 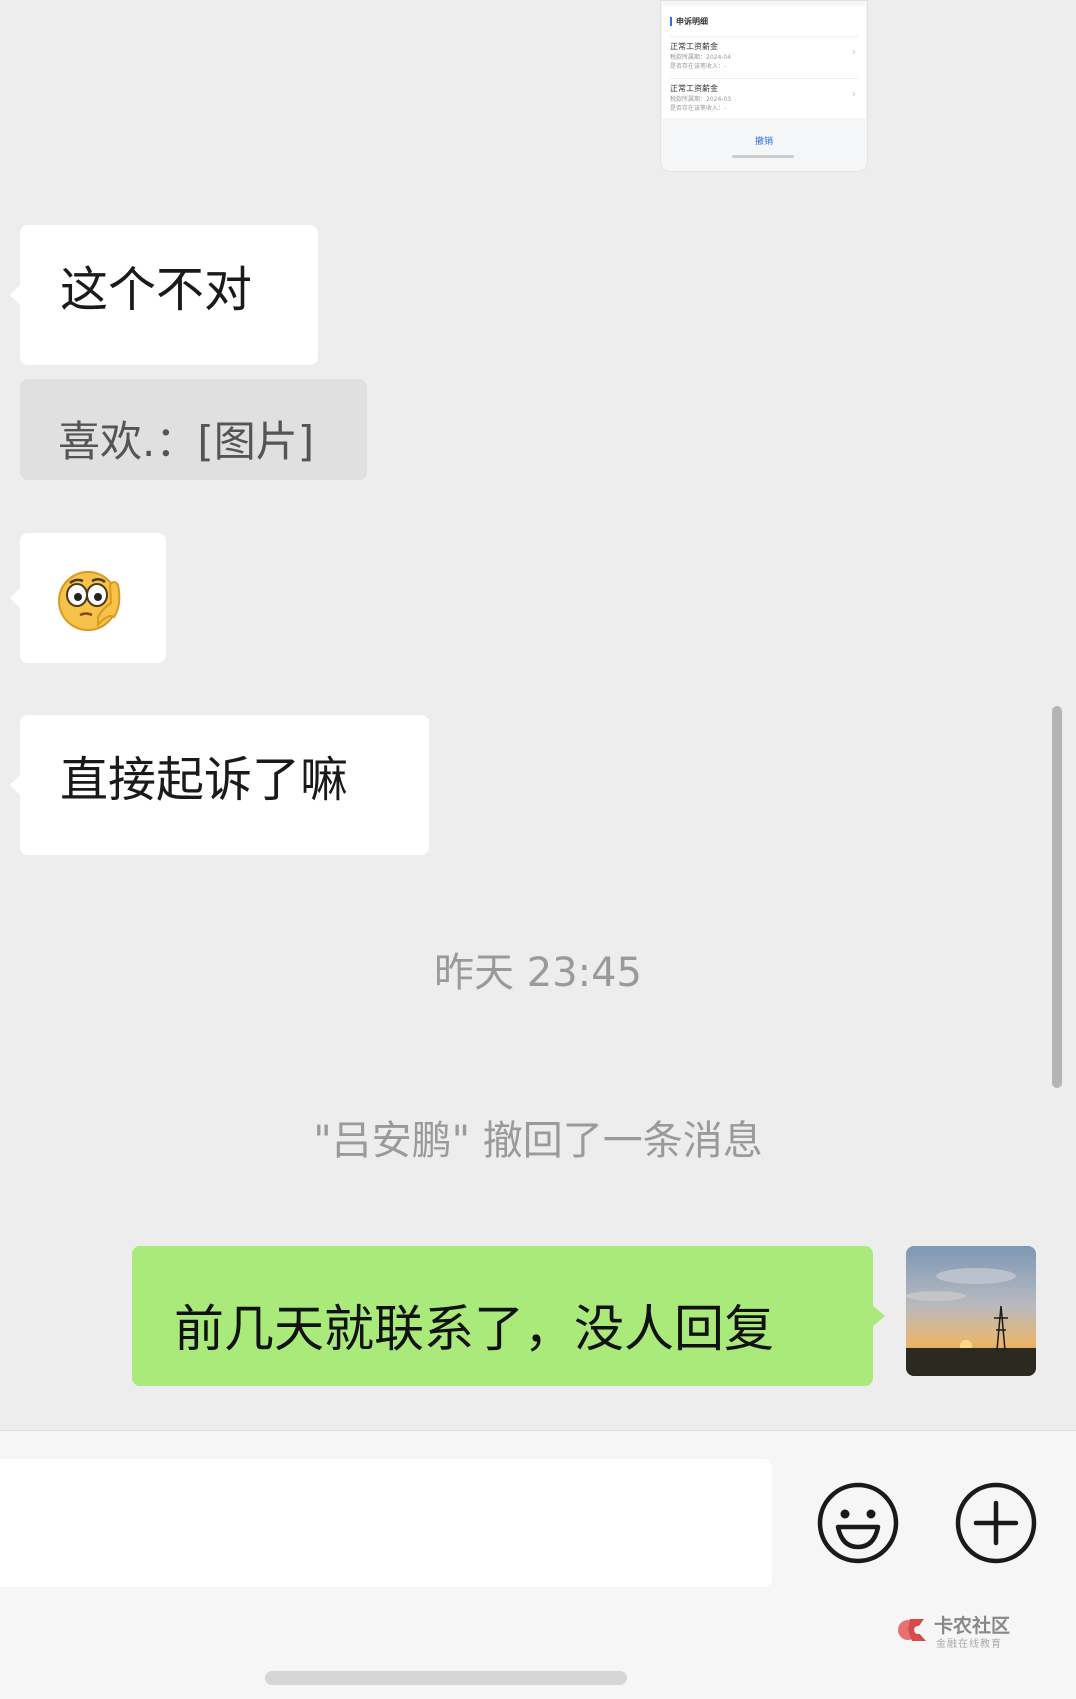 What do you see at coordinates (858, 1523) in the screenshot?
I see `smiley-icon` at bounding box center [858, 1523].